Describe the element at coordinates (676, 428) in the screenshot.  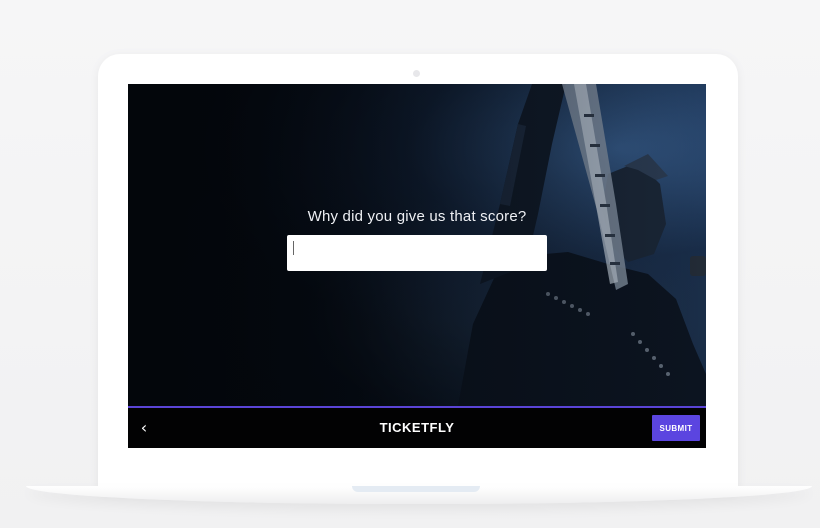
I see `submit-button: SUBMIT` at that location.